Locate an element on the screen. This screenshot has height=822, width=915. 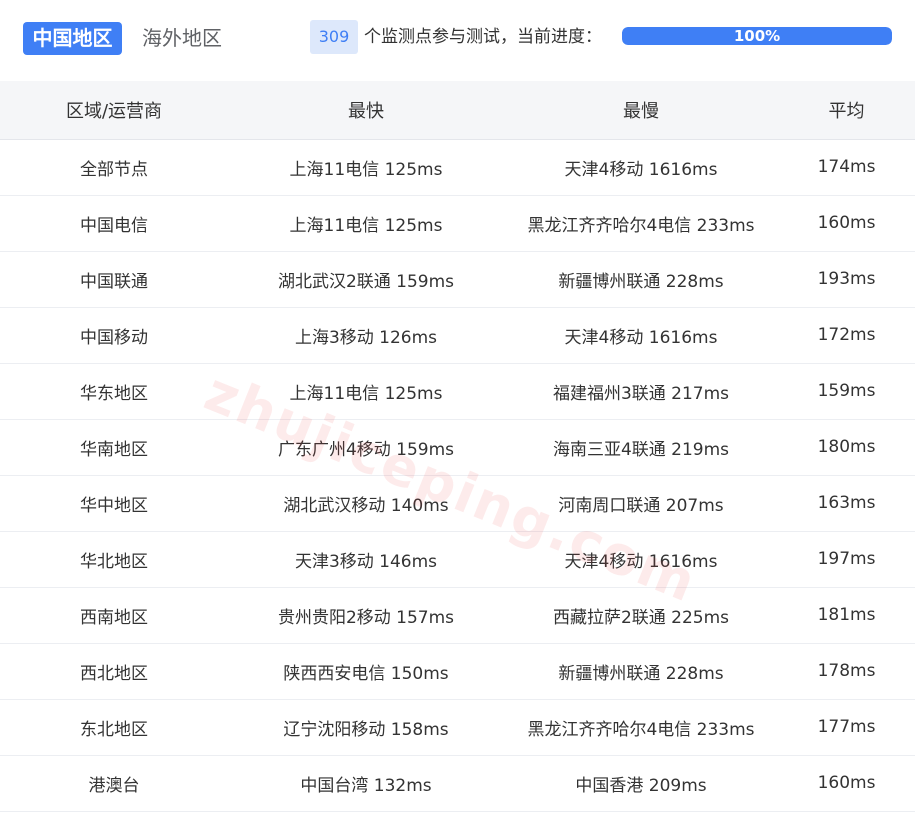
average-cell: 181ms is located at coordinates (846, 615).